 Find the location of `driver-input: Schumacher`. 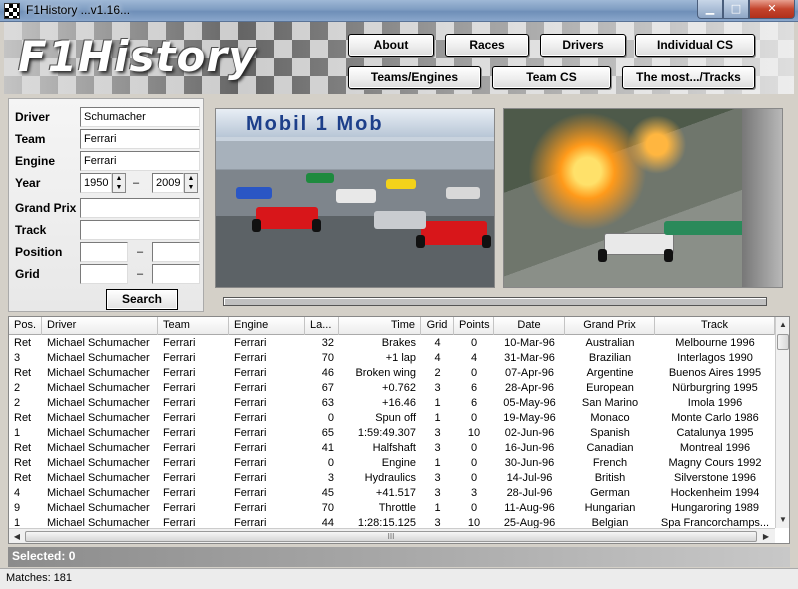

driver-input: Schumacher is located at coordinates (140, 117).